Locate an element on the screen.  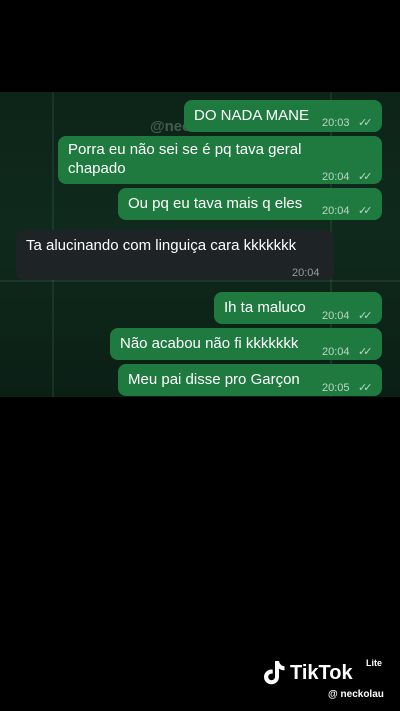
message-text: chapado is located at coordinates (97, 168).